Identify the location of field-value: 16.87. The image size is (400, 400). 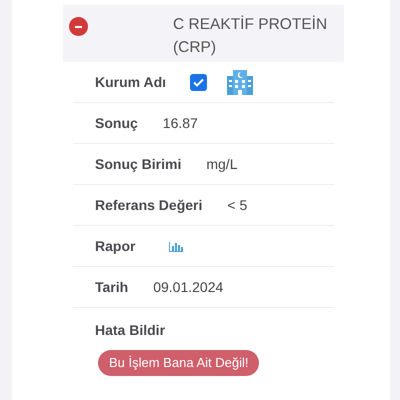
(180, 123).